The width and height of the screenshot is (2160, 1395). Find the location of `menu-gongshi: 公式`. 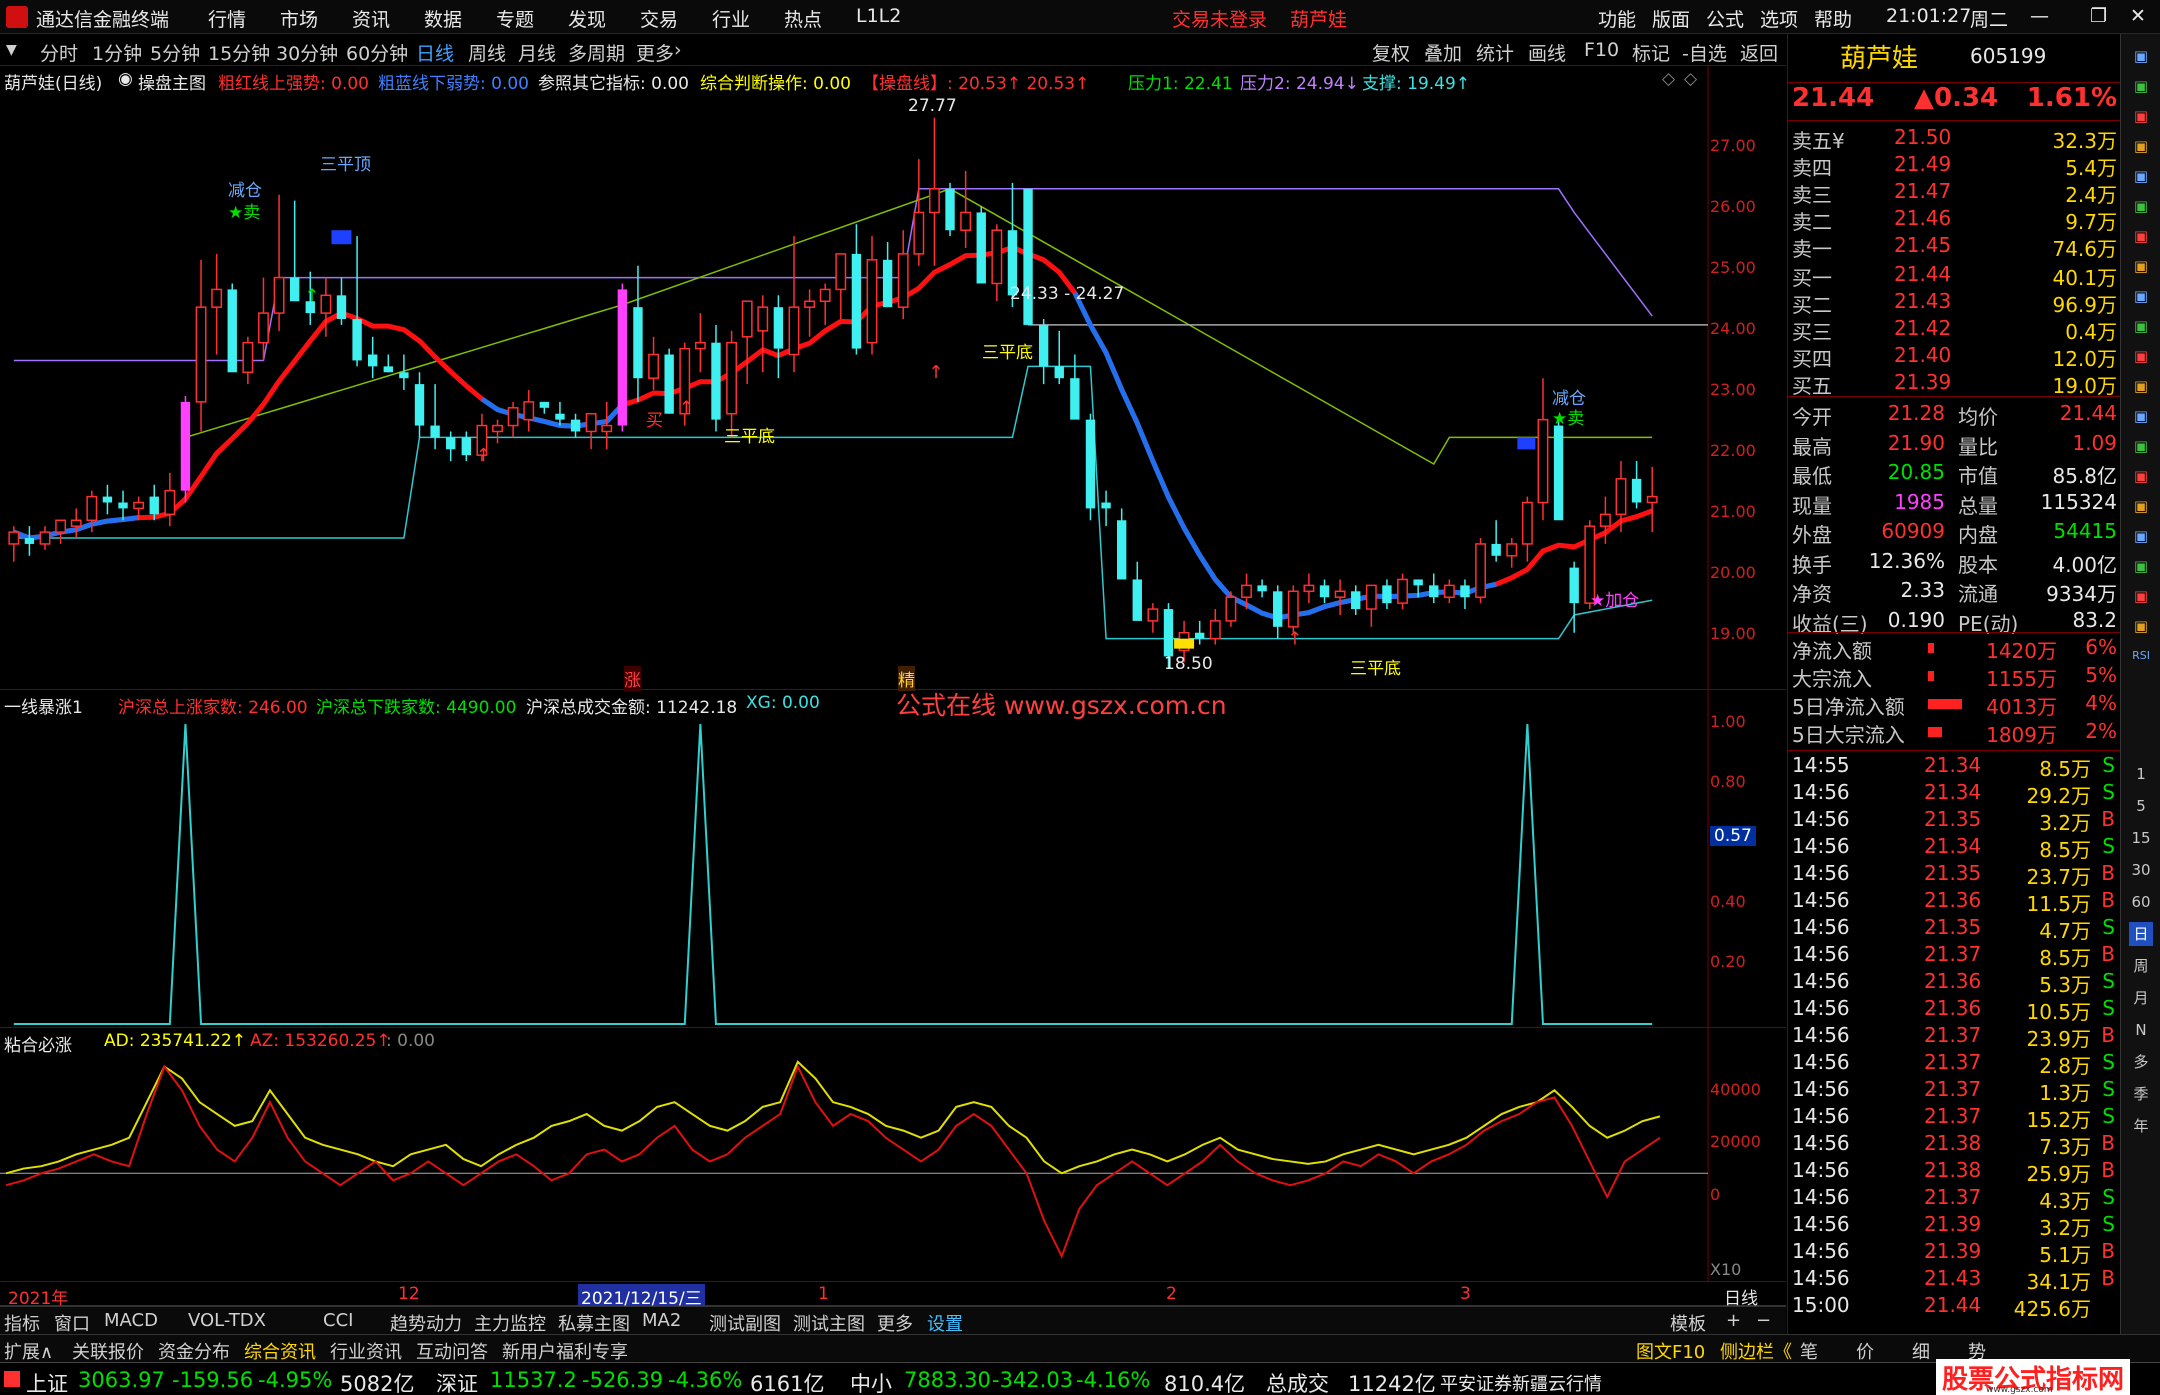

menu-gongshi: 公式 is located at coordinates (1725, 18).